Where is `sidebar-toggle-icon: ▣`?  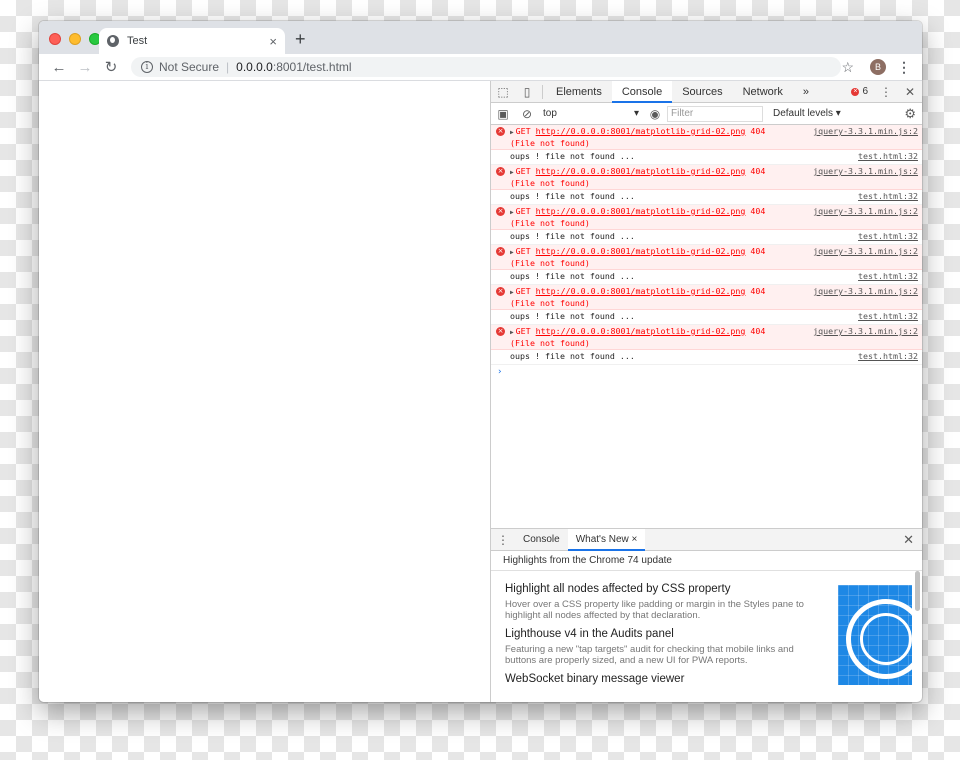 sidebar-toggle-icon: ▣ is located at coordinates (503, 114).